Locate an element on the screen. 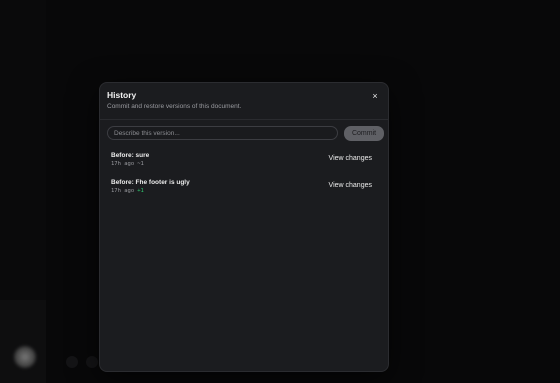 This screenshot has width=560, height=383. version-meta: 17h ago +1 is located at coordinates (127, 191).